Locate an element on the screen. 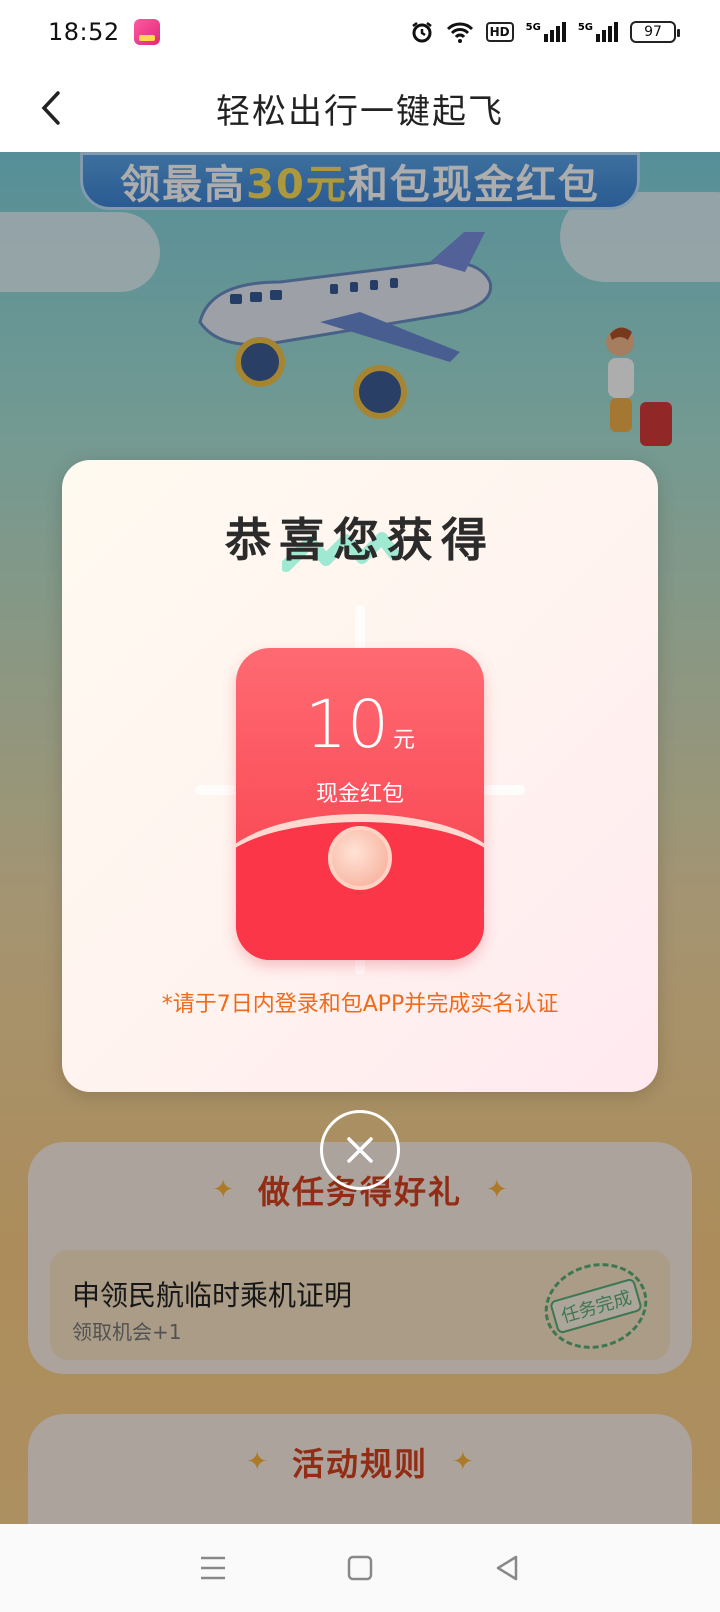 This screenshot has width=720, height=1612. nav-home-button is located at coordinates (360, 1568).